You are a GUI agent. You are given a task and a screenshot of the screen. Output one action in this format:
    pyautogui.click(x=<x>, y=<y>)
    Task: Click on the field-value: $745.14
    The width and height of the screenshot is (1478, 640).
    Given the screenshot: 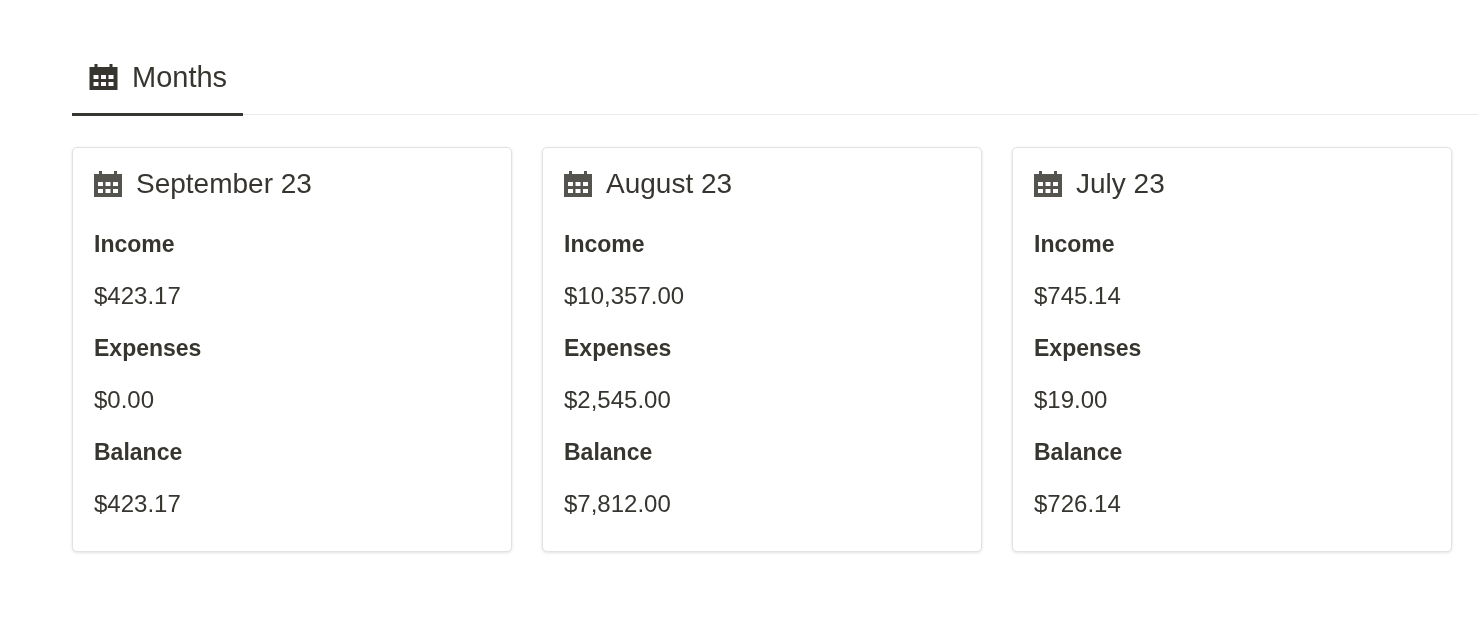 What is the action you would take?
    pyautogui.click(x=1077, y=296)
    